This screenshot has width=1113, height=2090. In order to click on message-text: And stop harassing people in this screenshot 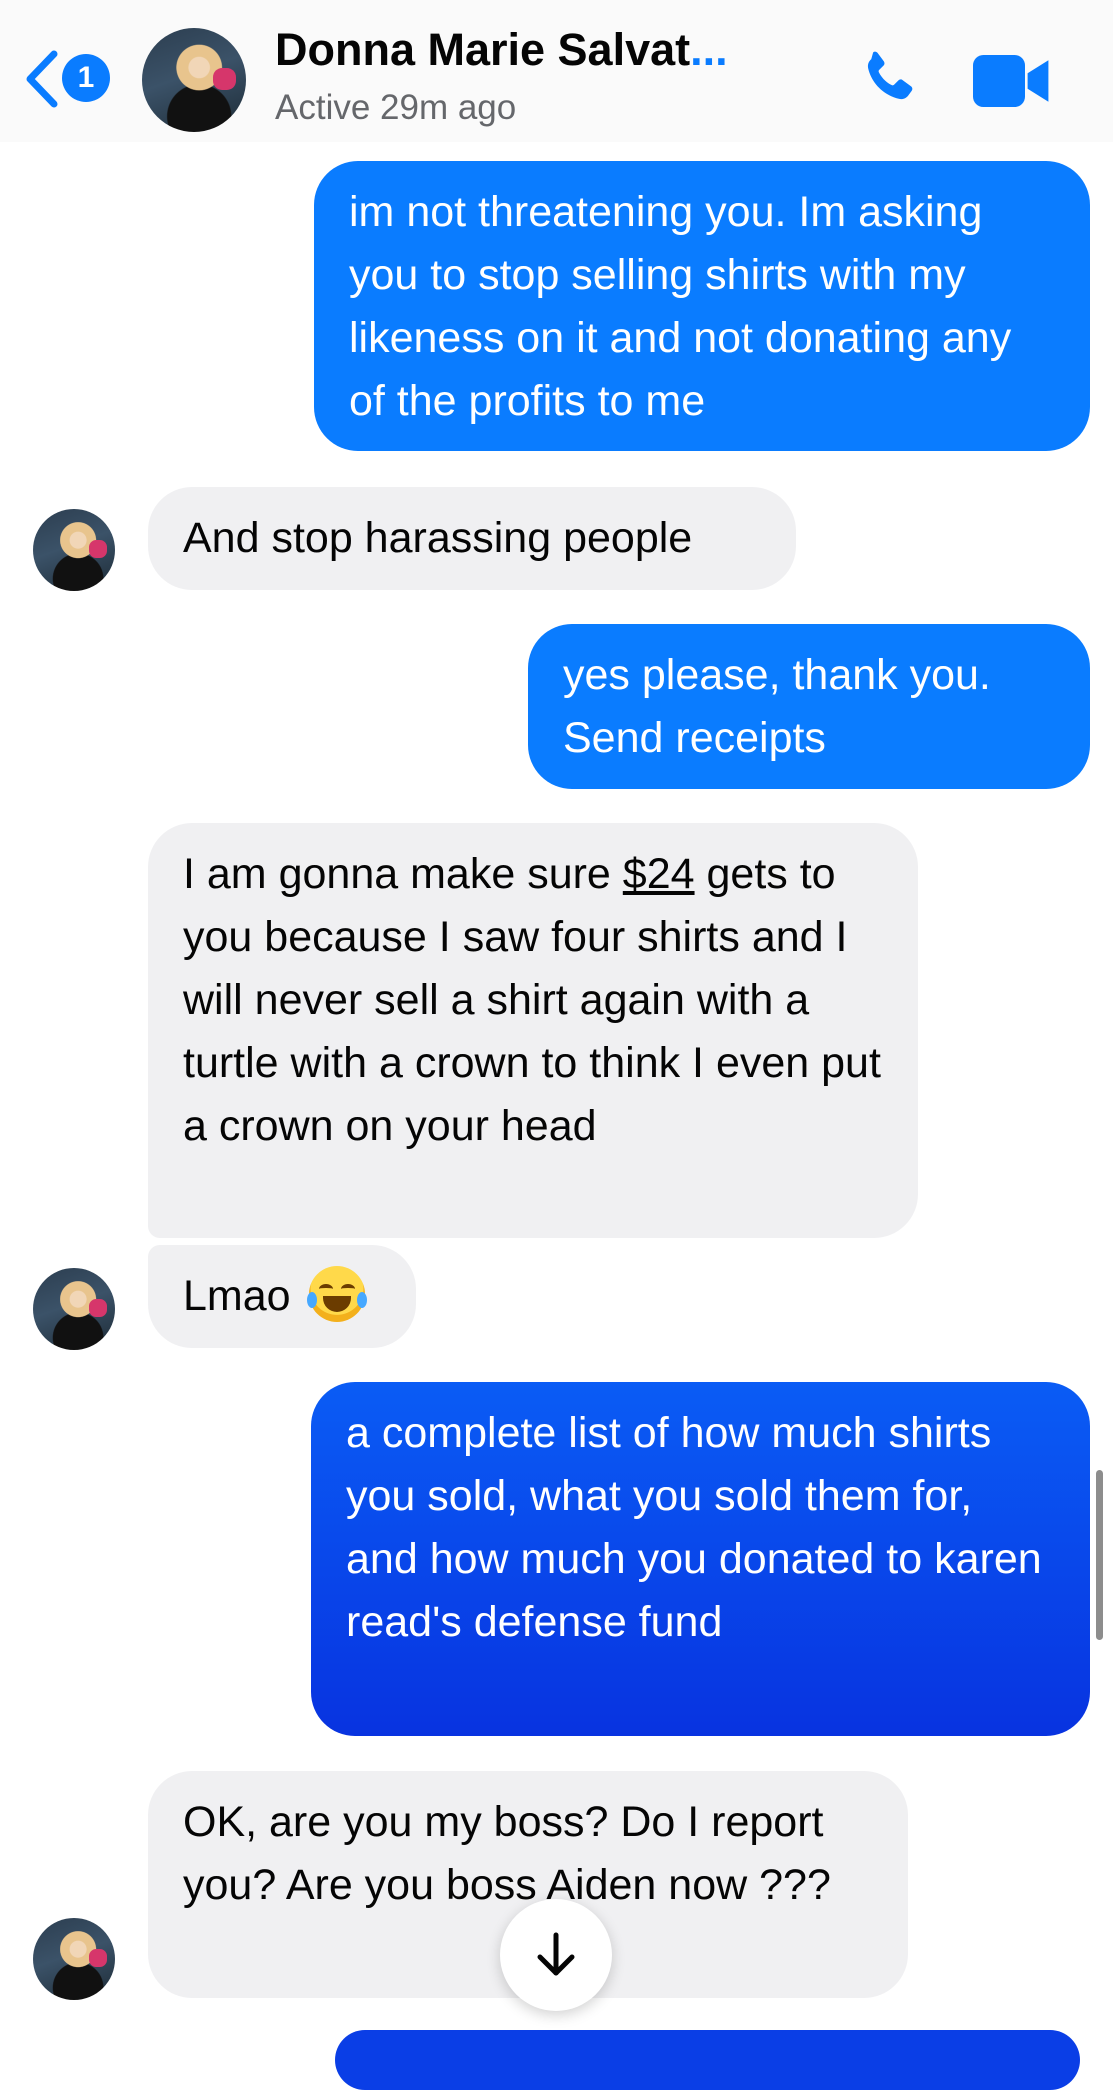, I will do `click(438, 538)`.